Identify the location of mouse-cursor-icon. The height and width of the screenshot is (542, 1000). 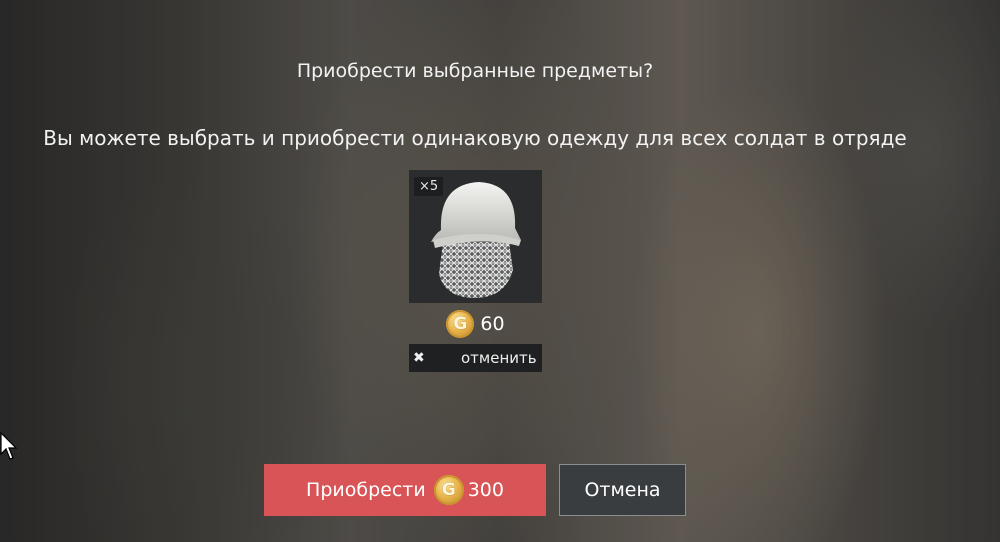
(9, 446).